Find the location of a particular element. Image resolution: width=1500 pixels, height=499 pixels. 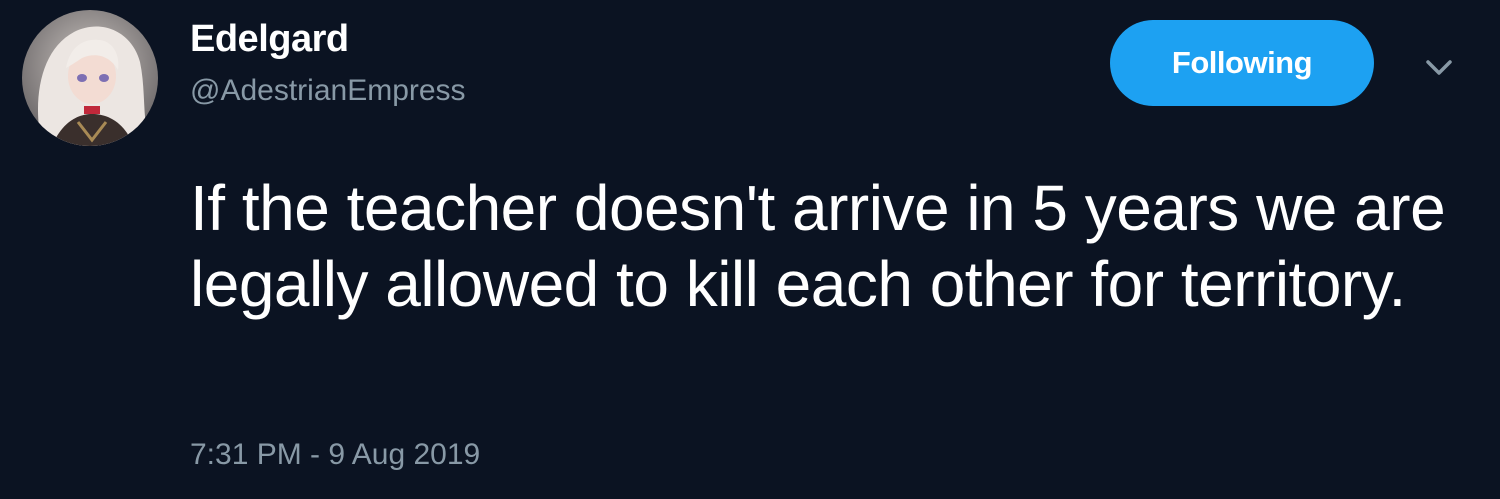

display-name: Edelgard is located at coordinates (269, 39).